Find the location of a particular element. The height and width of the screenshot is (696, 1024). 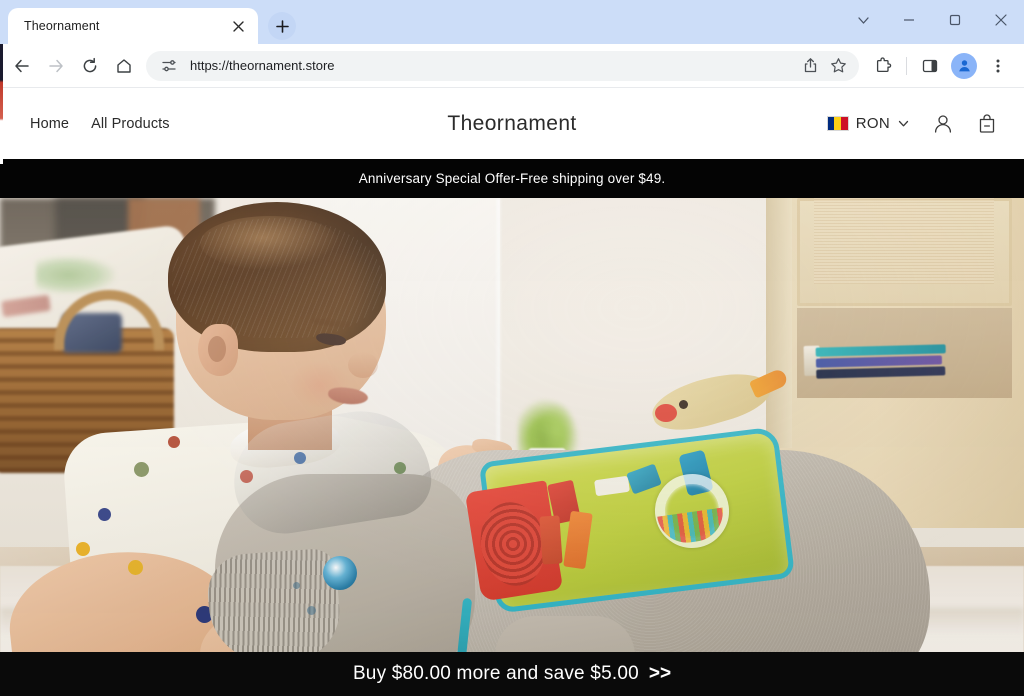

currency-selector: RON is located at coordinates (868, 123).